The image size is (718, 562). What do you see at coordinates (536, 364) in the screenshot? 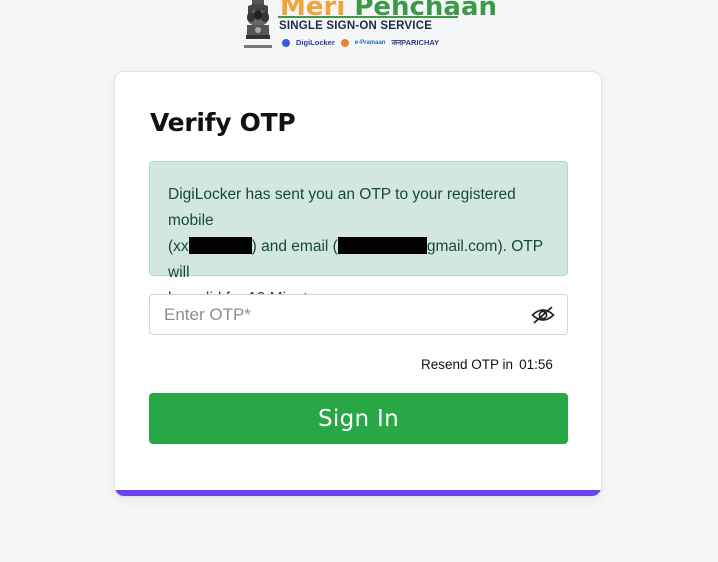
I see `resend-timer: 01:56` at bounding box center [536, 364].